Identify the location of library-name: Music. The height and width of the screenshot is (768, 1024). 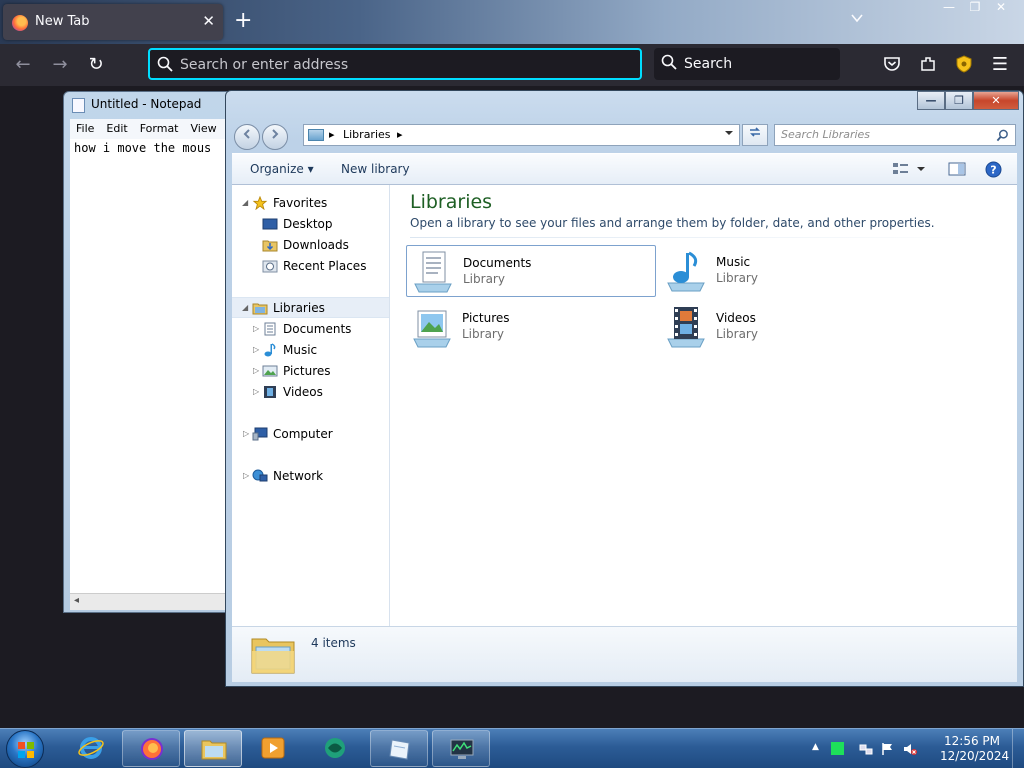
(733, 262).